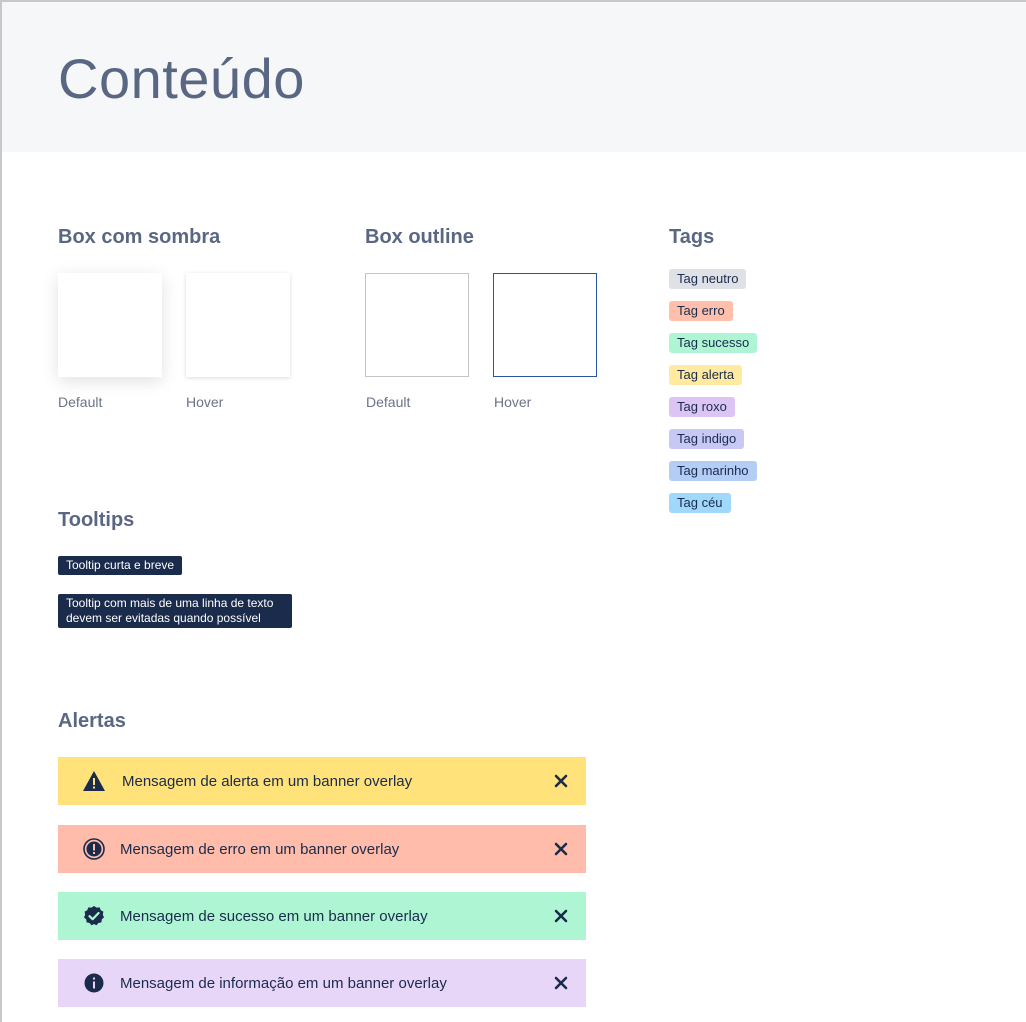  I want to click on outline-box-default-caption: Default, so click(388, 402).